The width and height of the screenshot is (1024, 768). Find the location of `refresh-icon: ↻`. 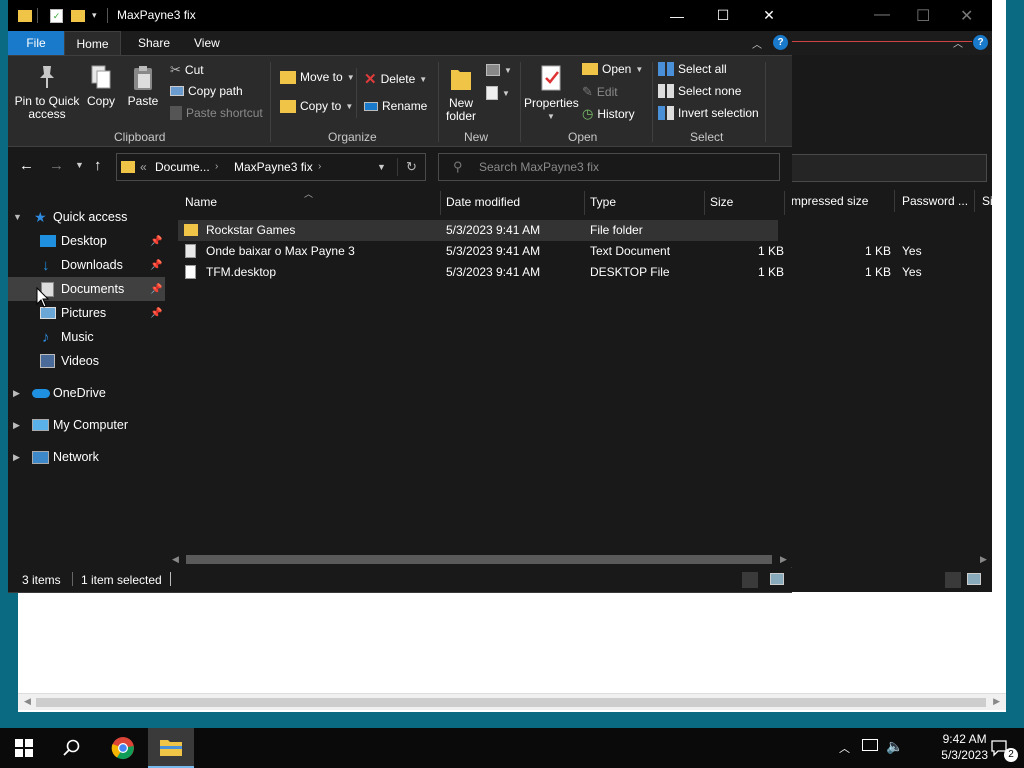

refresh-icon: ↻ is located at coordinates (411, 167).